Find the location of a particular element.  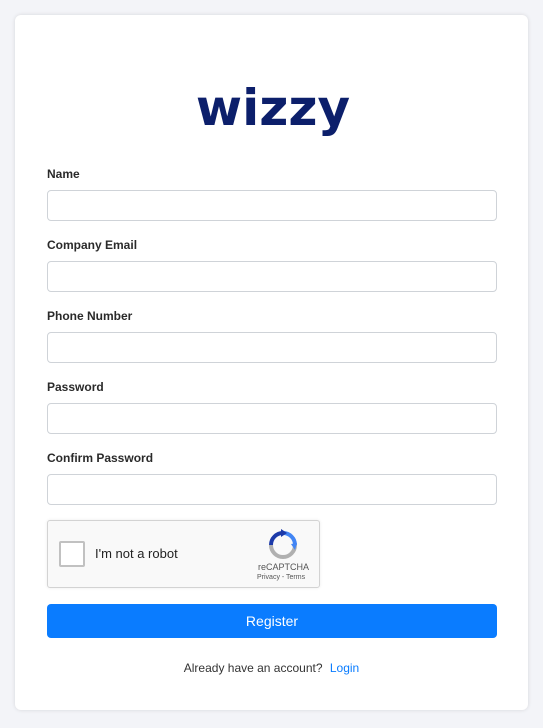

name-label: Name is located at coordinates (63, 174).